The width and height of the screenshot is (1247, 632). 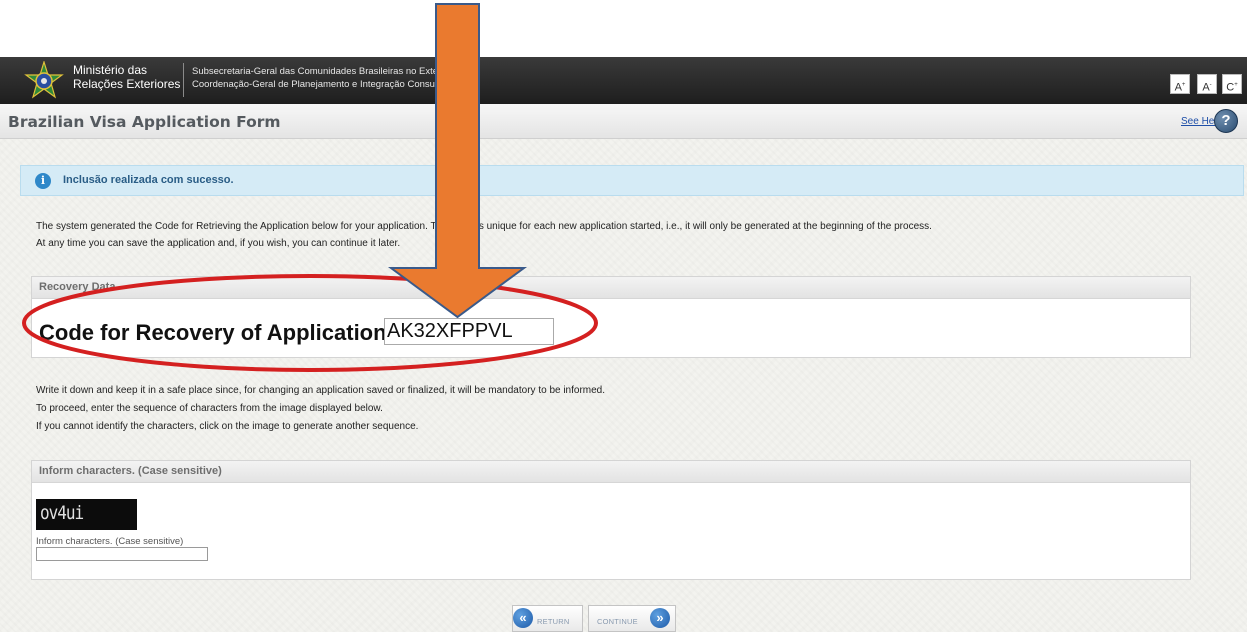 What do you see at coordinates (144, 122) in the screenshot?
I see `page-title: Brazilian Visa Application Form` at bounding box center [144, 122].